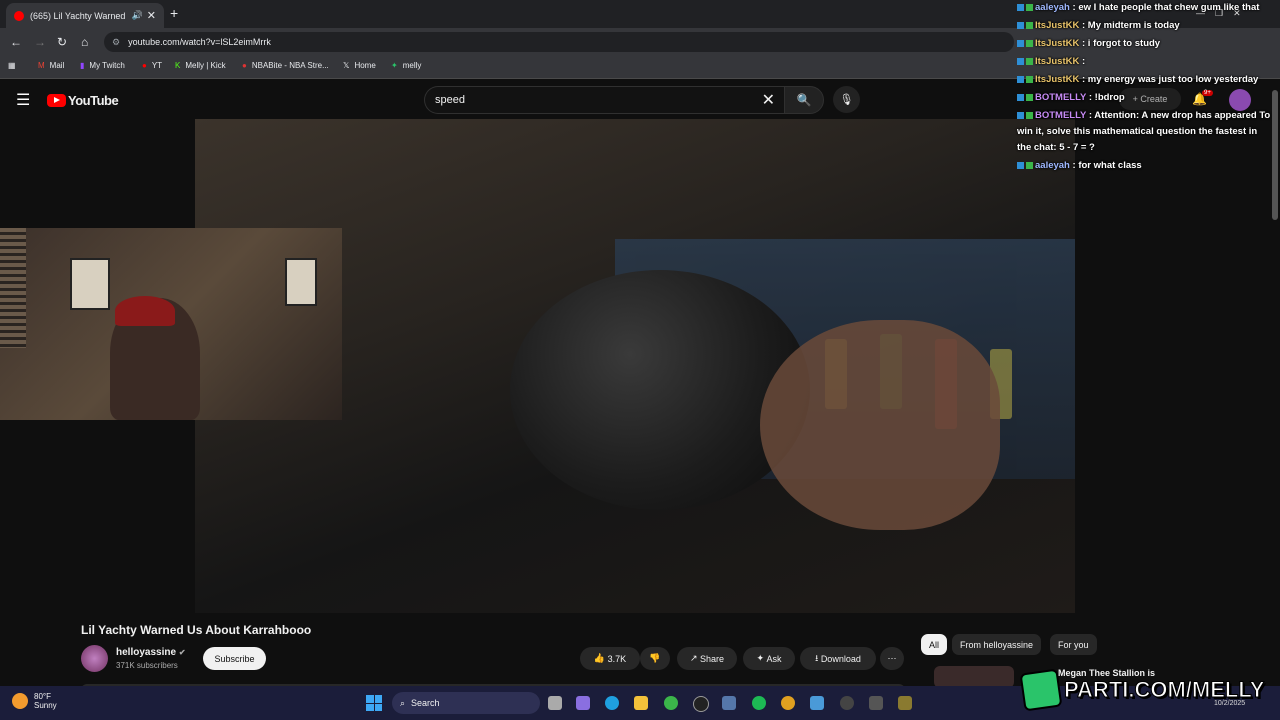  What do you see at coordinates (151, 652) in the screenshot?
I see `channel-name: helloyassine ✔` at bounding box center [151, 652].